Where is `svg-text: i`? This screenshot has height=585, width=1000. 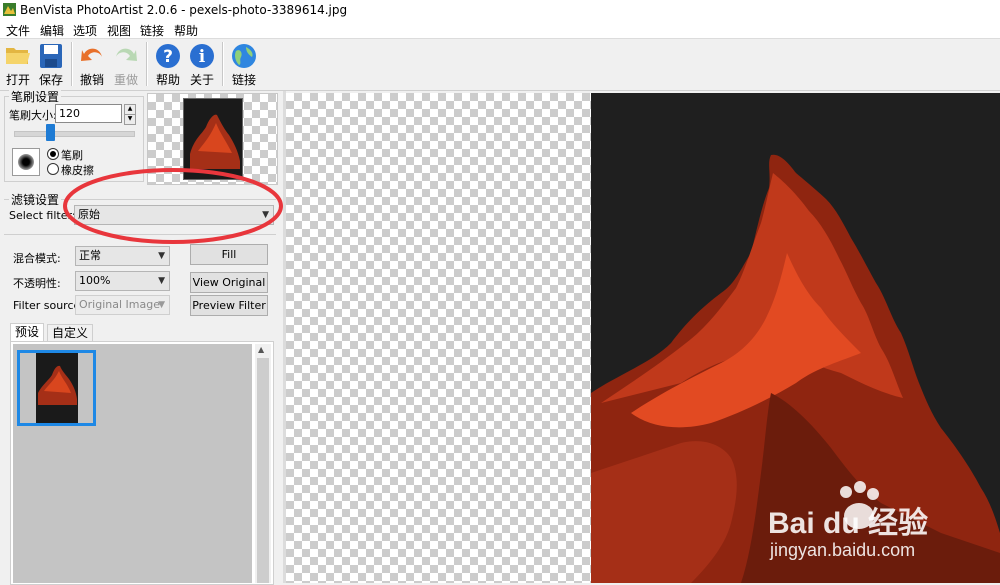
svg-text: i is located at coordinates (202, 57).